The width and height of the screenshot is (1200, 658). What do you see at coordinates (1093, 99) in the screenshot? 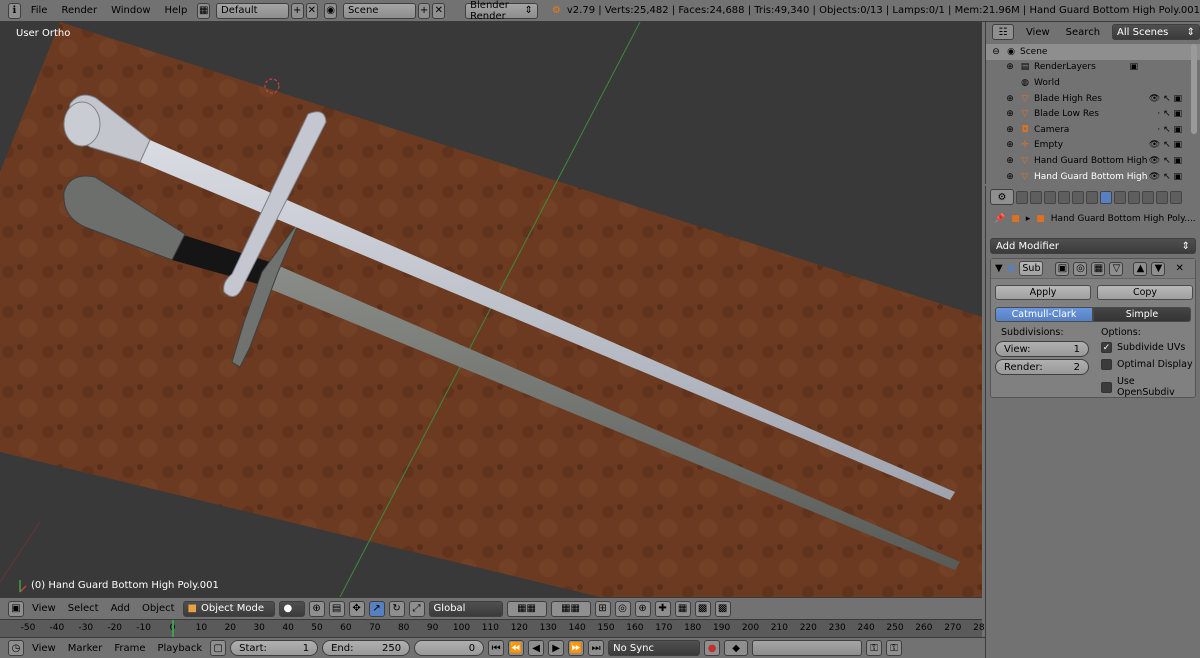
I see `outliner-row-blade-high-res: ⊕ ▽ Blade High Res 👁 ↖ ▣` at bounding box center [1093, 99].